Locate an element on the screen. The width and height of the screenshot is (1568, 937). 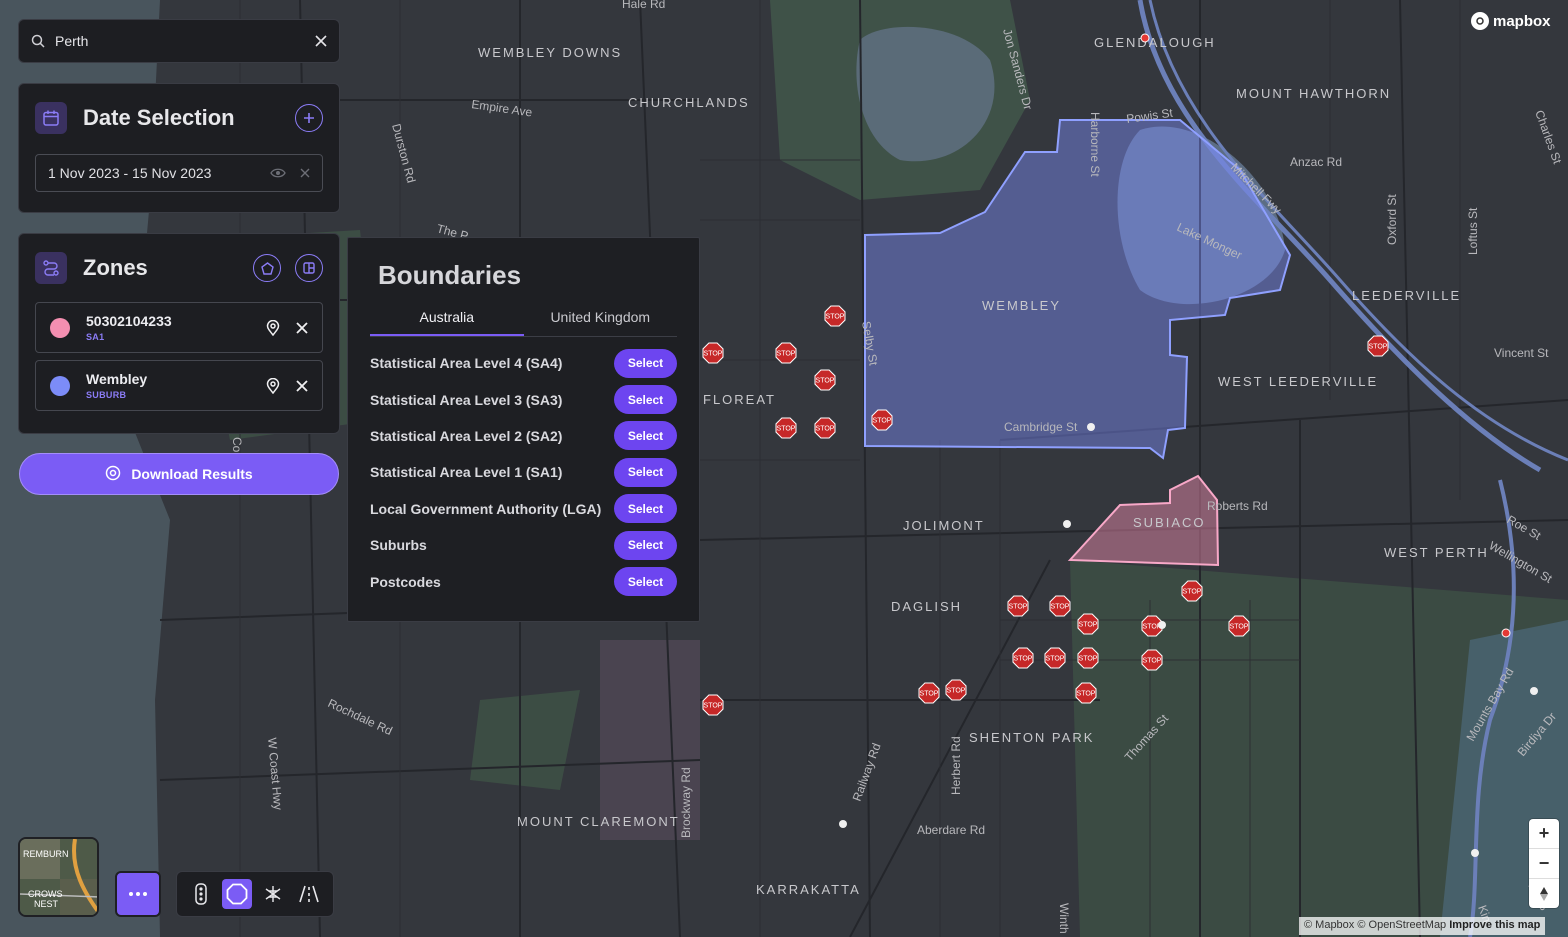
road-tool is located at coordinates (309, 894).